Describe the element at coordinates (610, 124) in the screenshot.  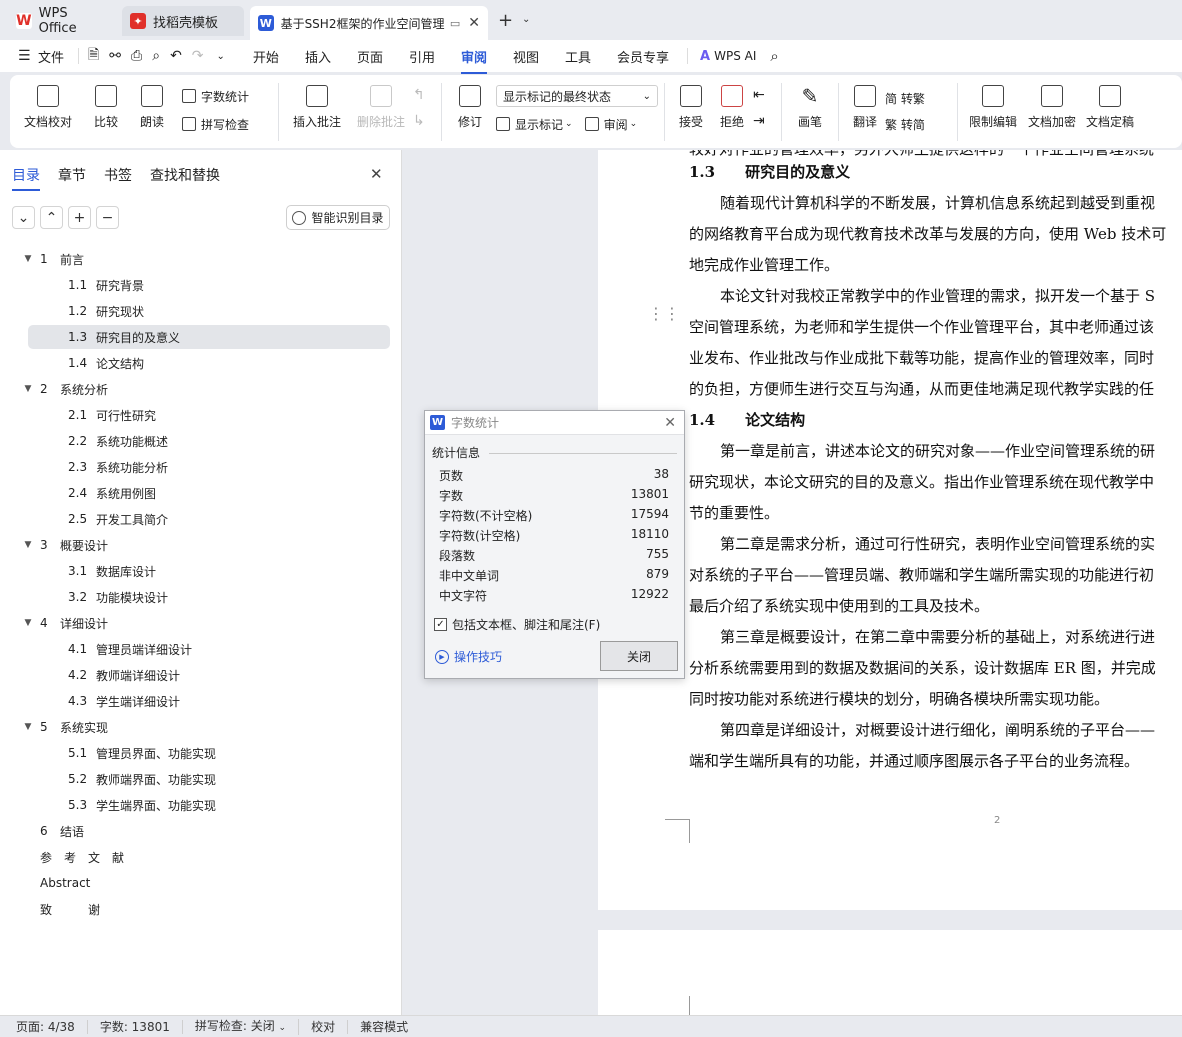
I see `review-pane-button: 审阅 ⌄` at that location.